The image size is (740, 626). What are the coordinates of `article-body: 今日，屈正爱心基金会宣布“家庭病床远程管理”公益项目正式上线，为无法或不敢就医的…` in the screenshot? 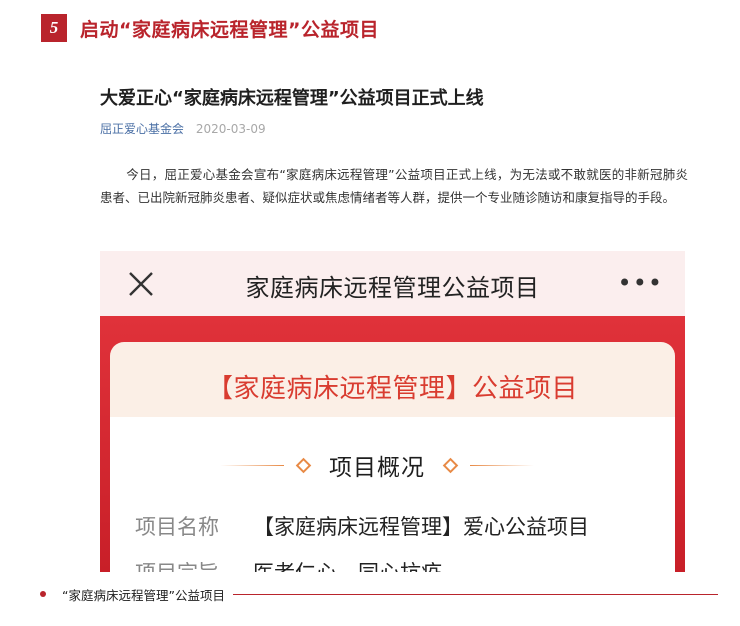 It's located at (394, 186).